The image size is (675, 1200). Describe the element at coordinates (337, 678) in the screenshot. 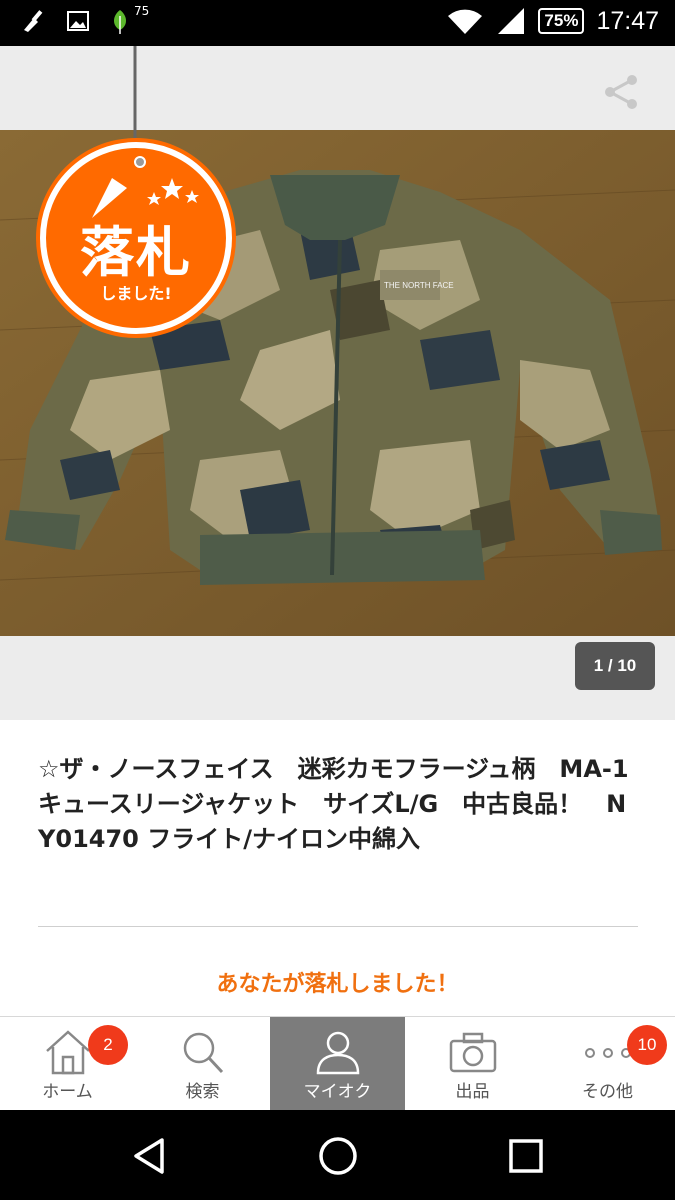

I see `photo-footer: 1 / 10` at that location.